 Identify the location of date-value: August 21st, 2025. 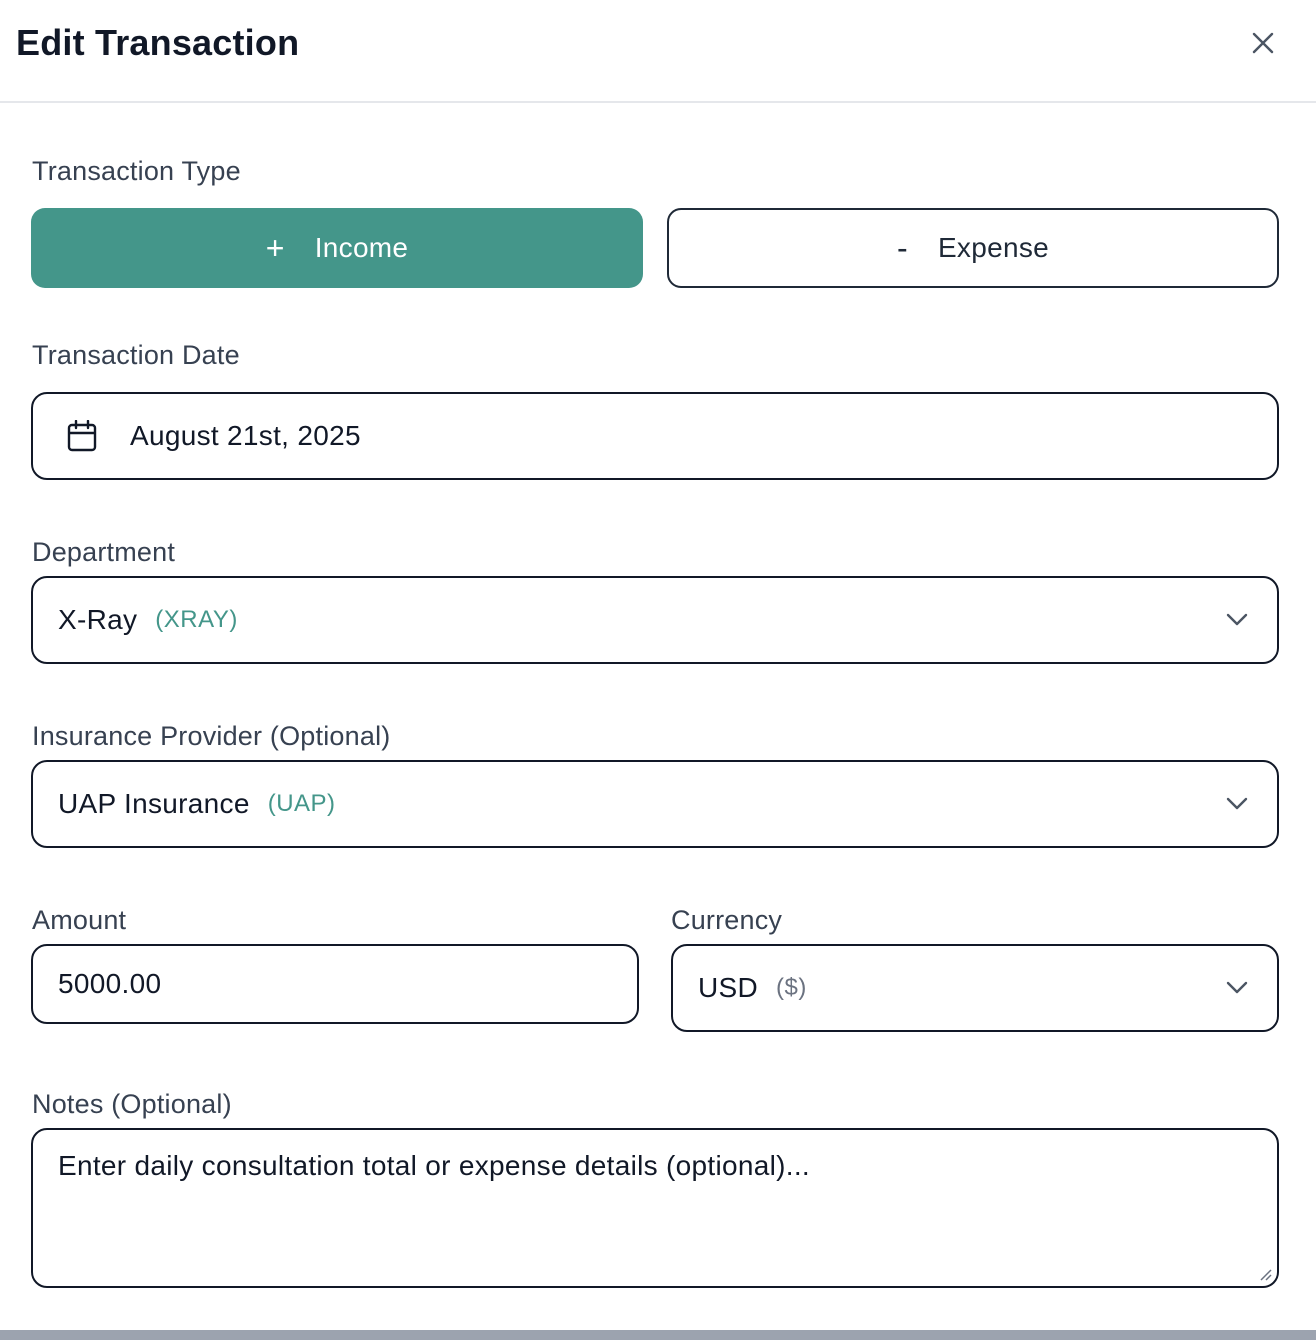
(245, 435).